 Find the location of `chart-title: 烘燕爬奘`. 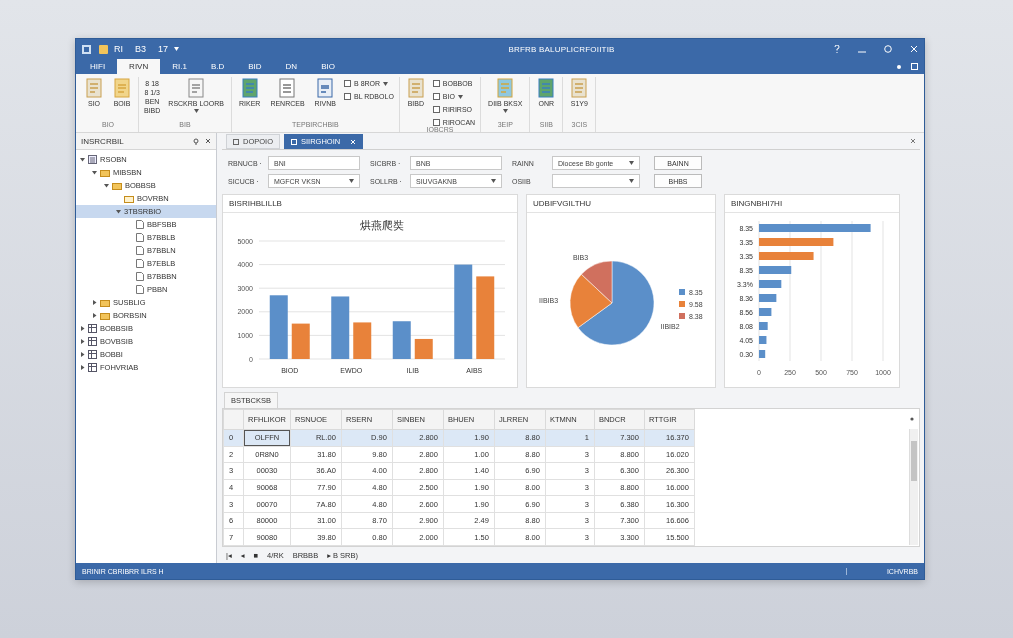

chart-title: 烘燕爬奘 is located at coordinates (382, 225).